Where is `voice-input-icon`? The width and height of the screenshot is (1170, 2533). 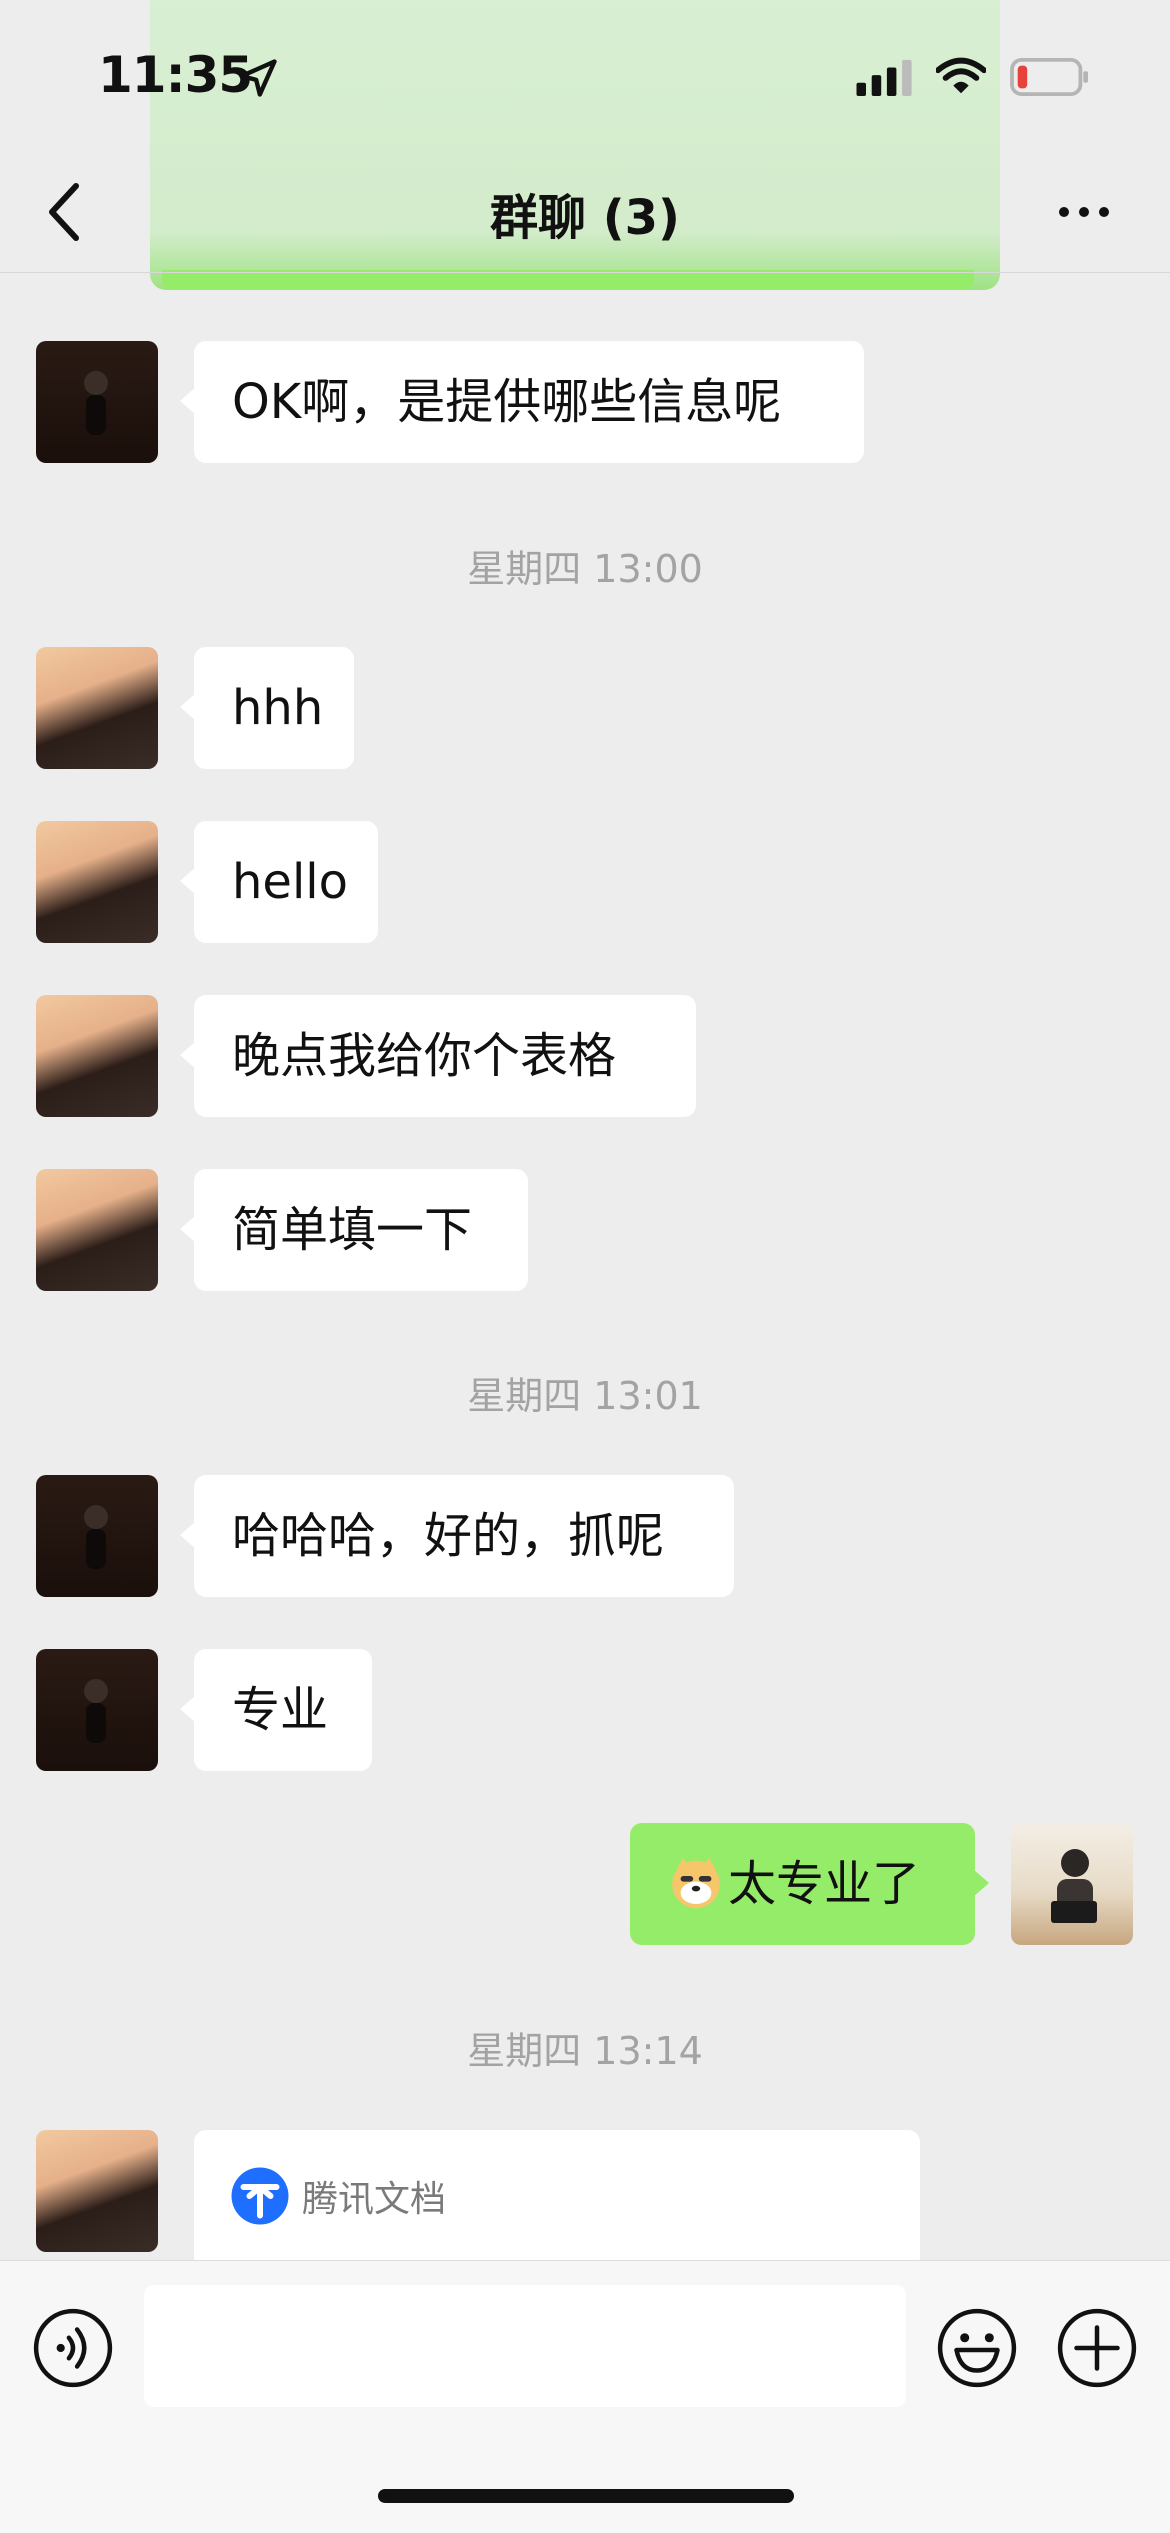 voice-input-icon is located at coordinates (73, 2348).